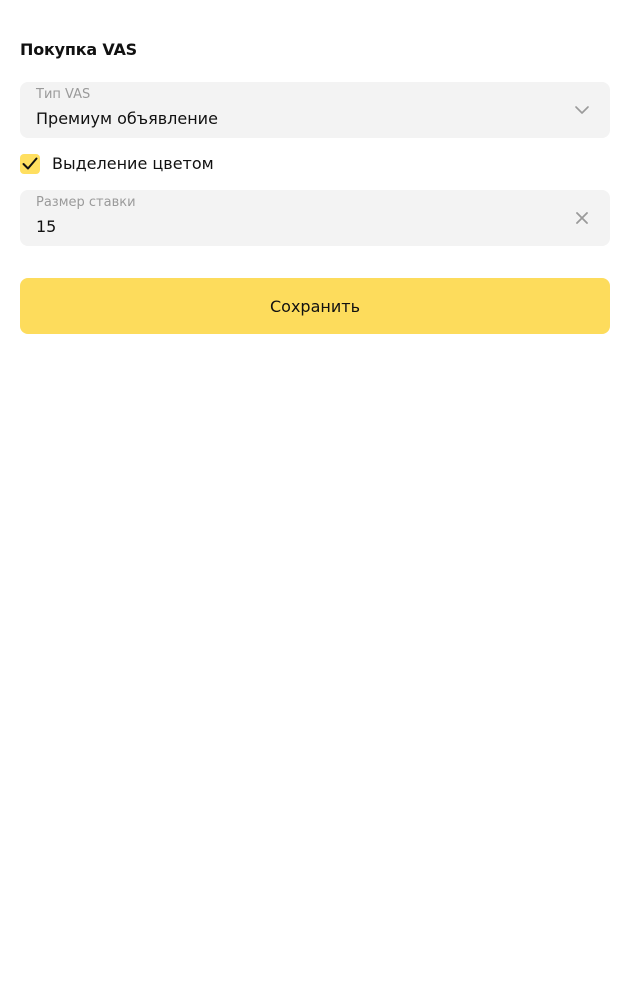 The image size is (630, 1000). I want to click on bid-amount-input, so click(286, 227).